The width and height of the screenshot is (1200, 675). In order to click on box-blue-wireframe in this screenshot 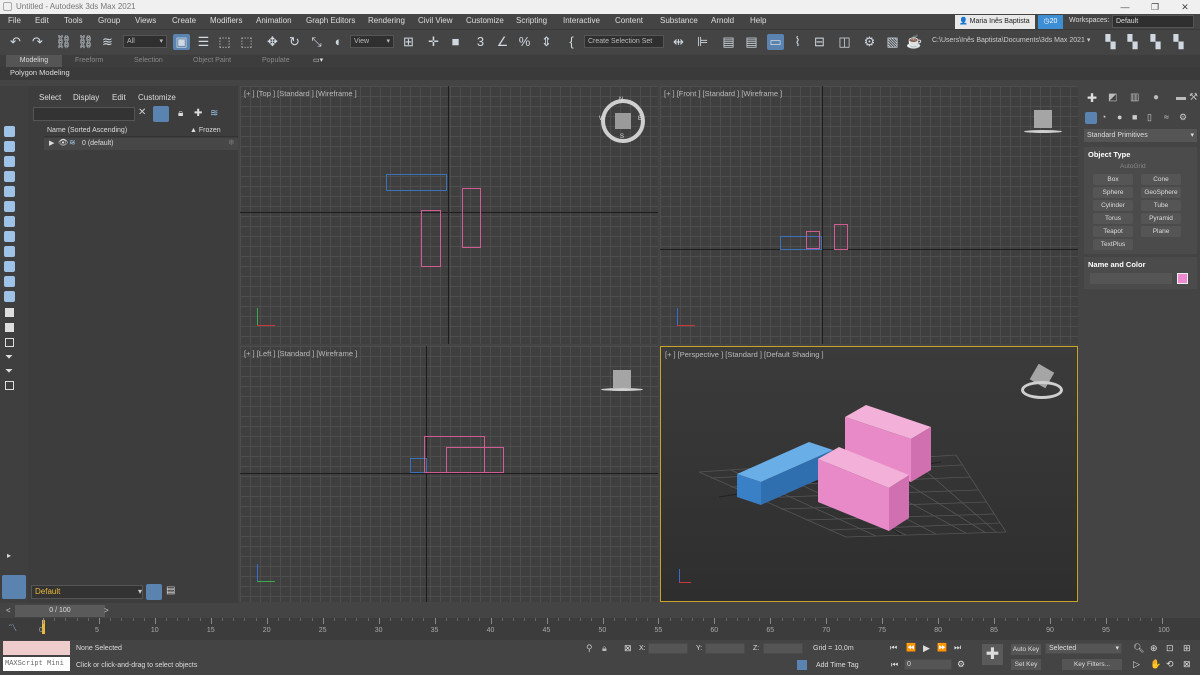, I will do `click(416, 182)`.